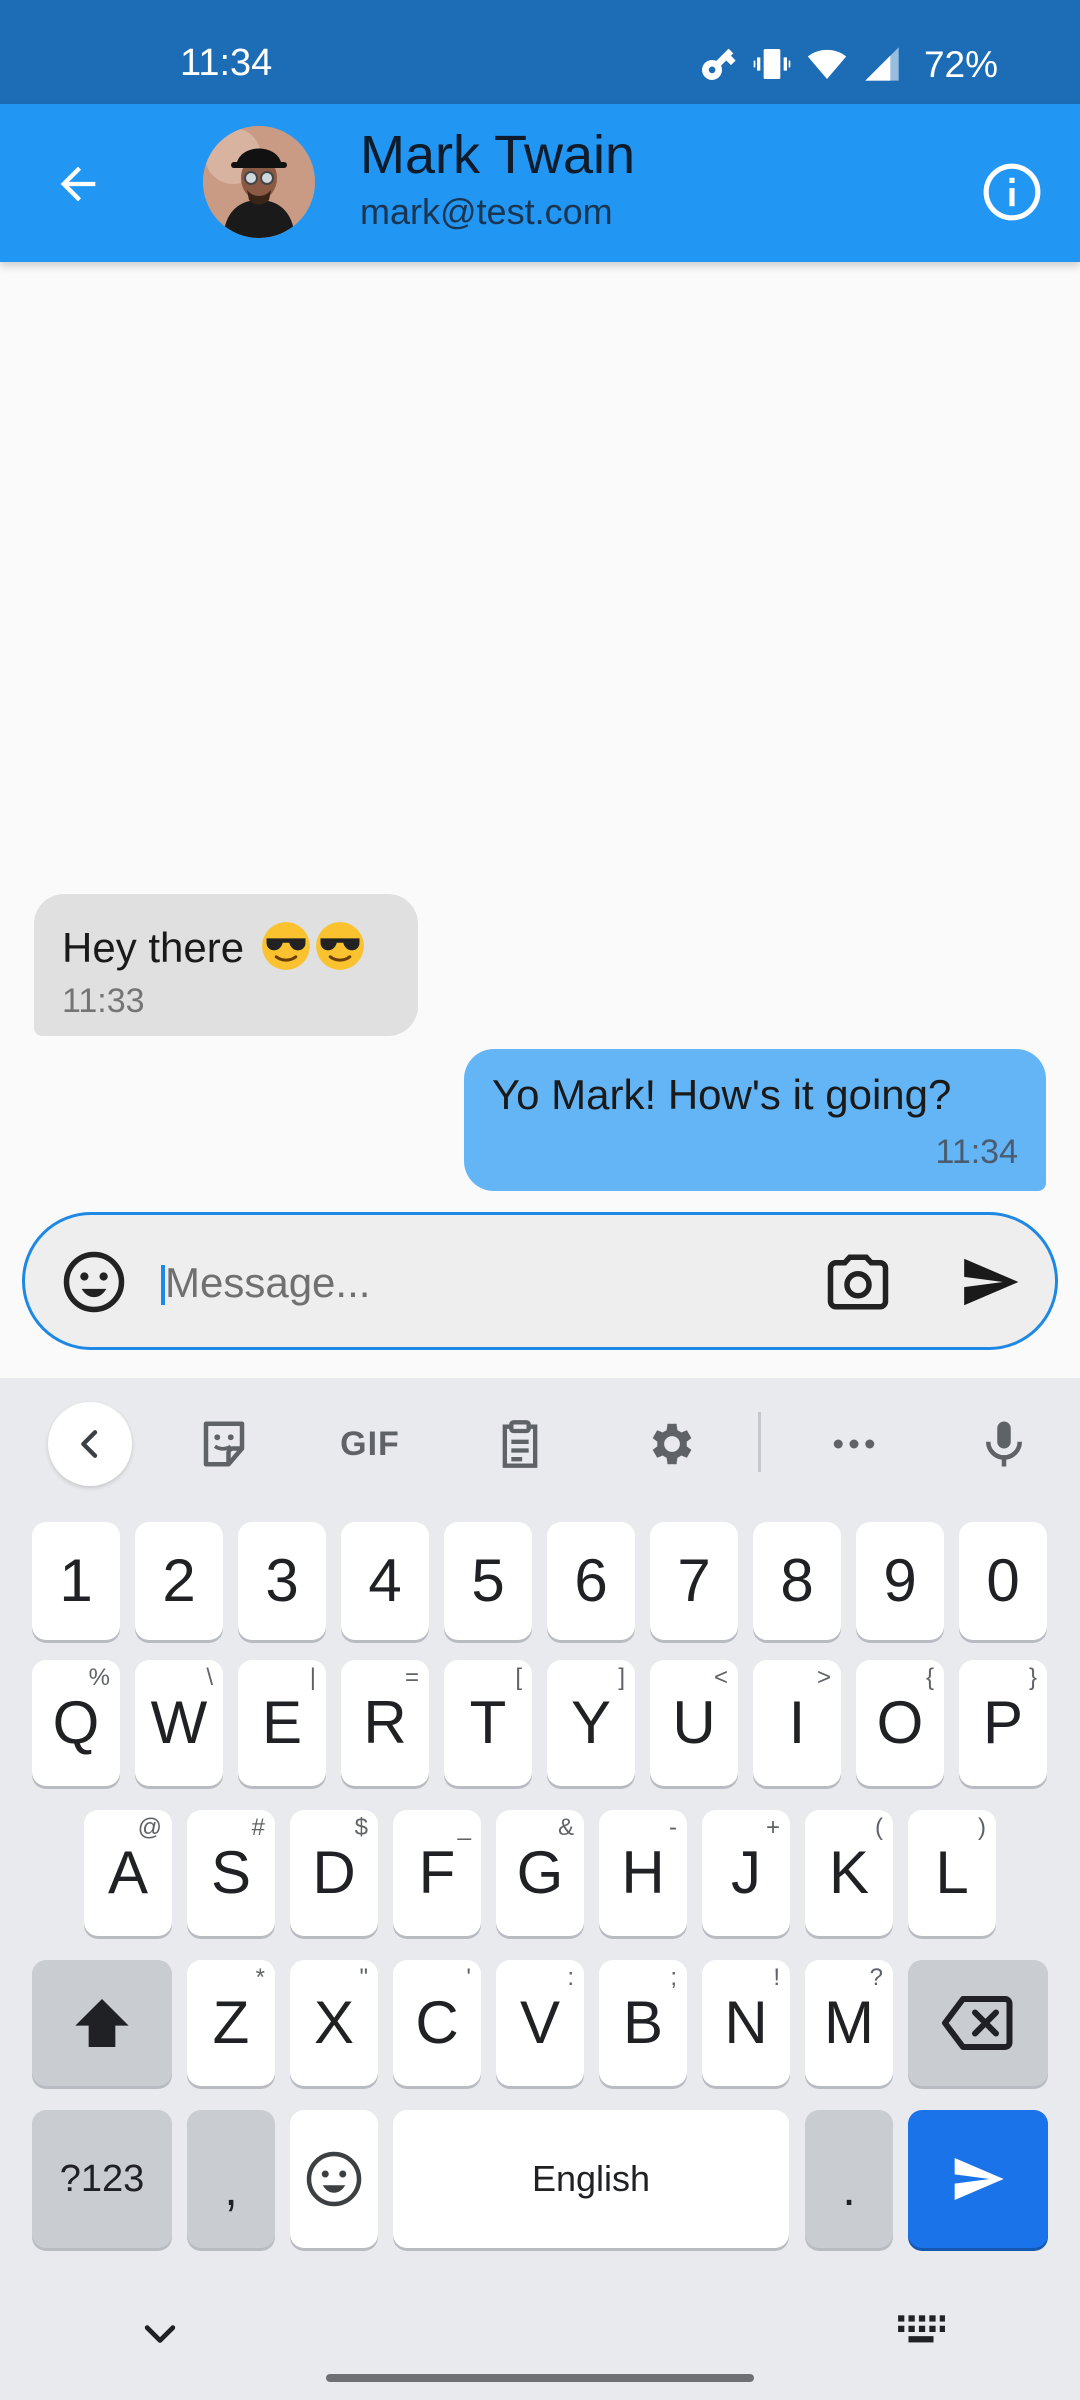 This screenshot has height=2400, width=1080. What do you see at coordinates (370, 1444) in the screenshot?
I see `gif-button: GIF` at bounding box center [370, 1444].